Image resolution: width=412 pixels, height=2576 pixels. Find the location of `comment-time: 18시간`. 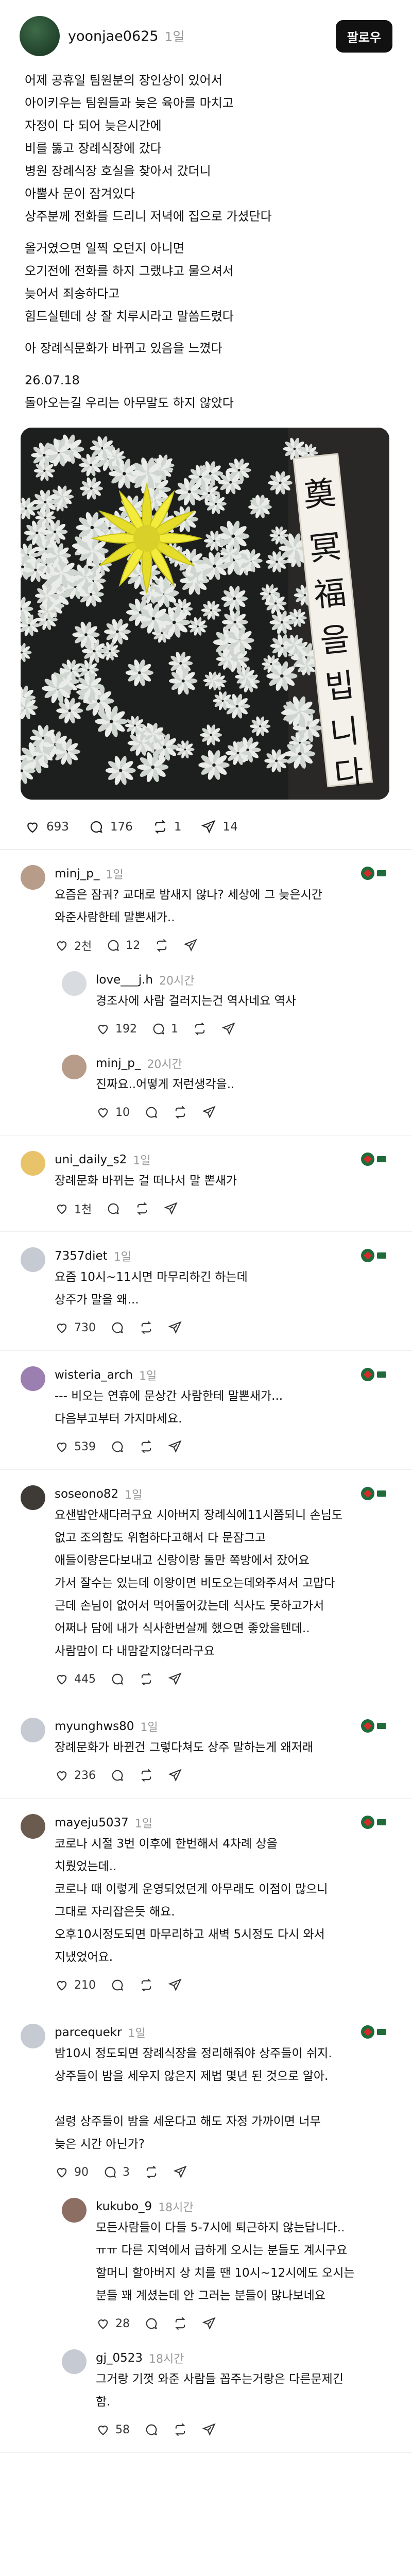

comment-time: 18시간 is located at coordinates (166, 2359).